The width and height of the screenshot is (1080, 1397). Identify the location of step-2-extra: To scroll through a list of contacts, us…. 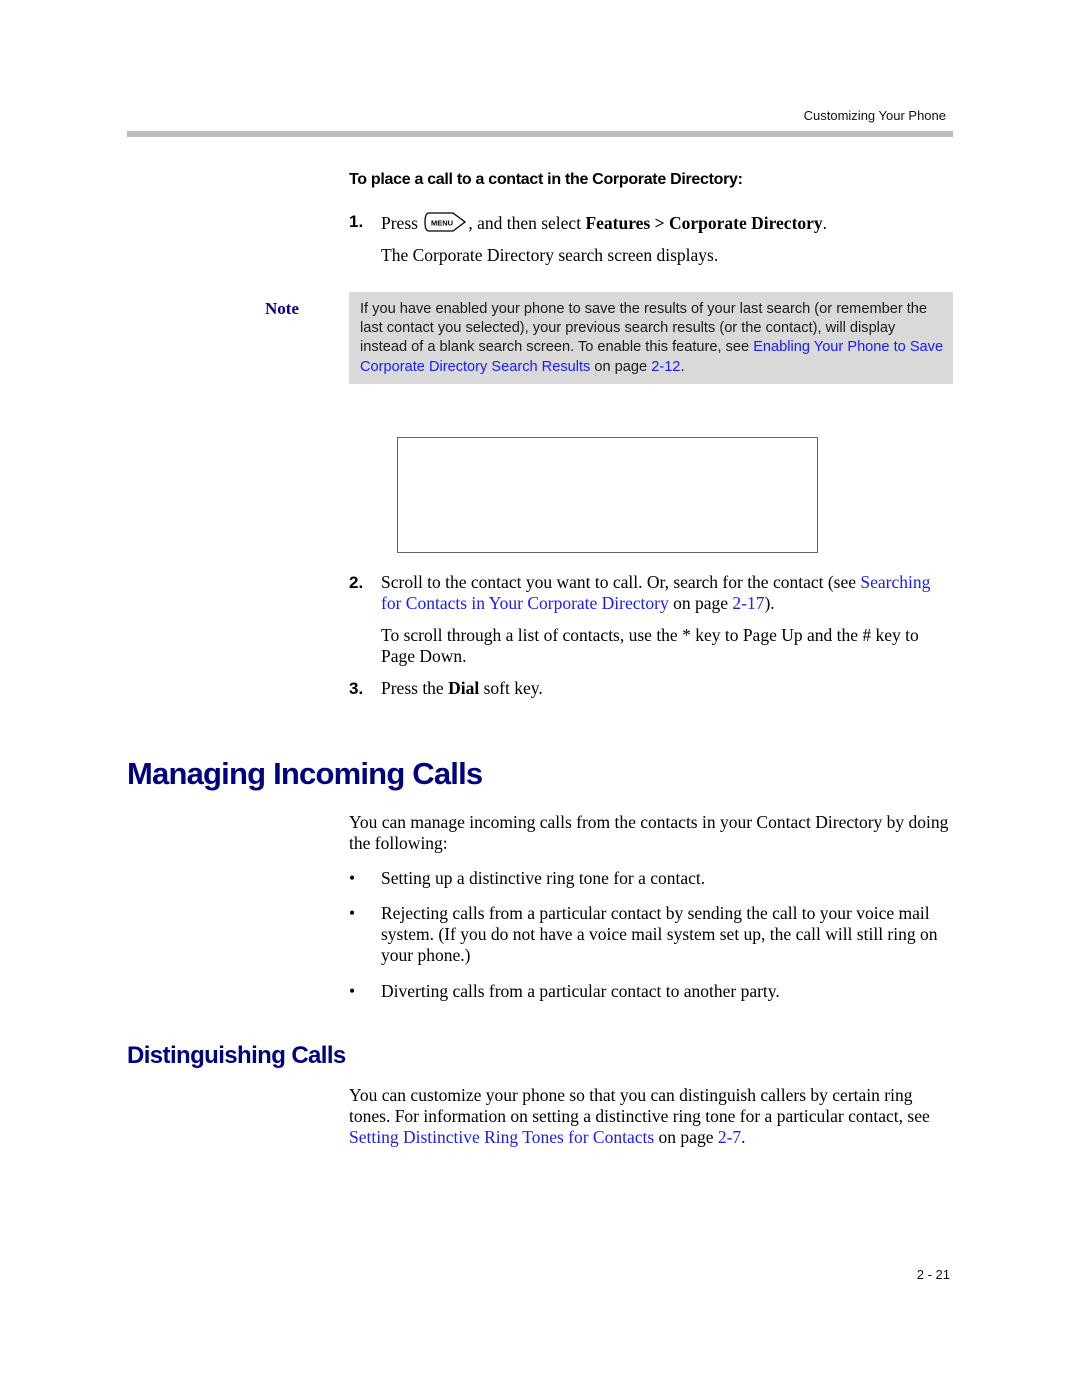
(651, 646).